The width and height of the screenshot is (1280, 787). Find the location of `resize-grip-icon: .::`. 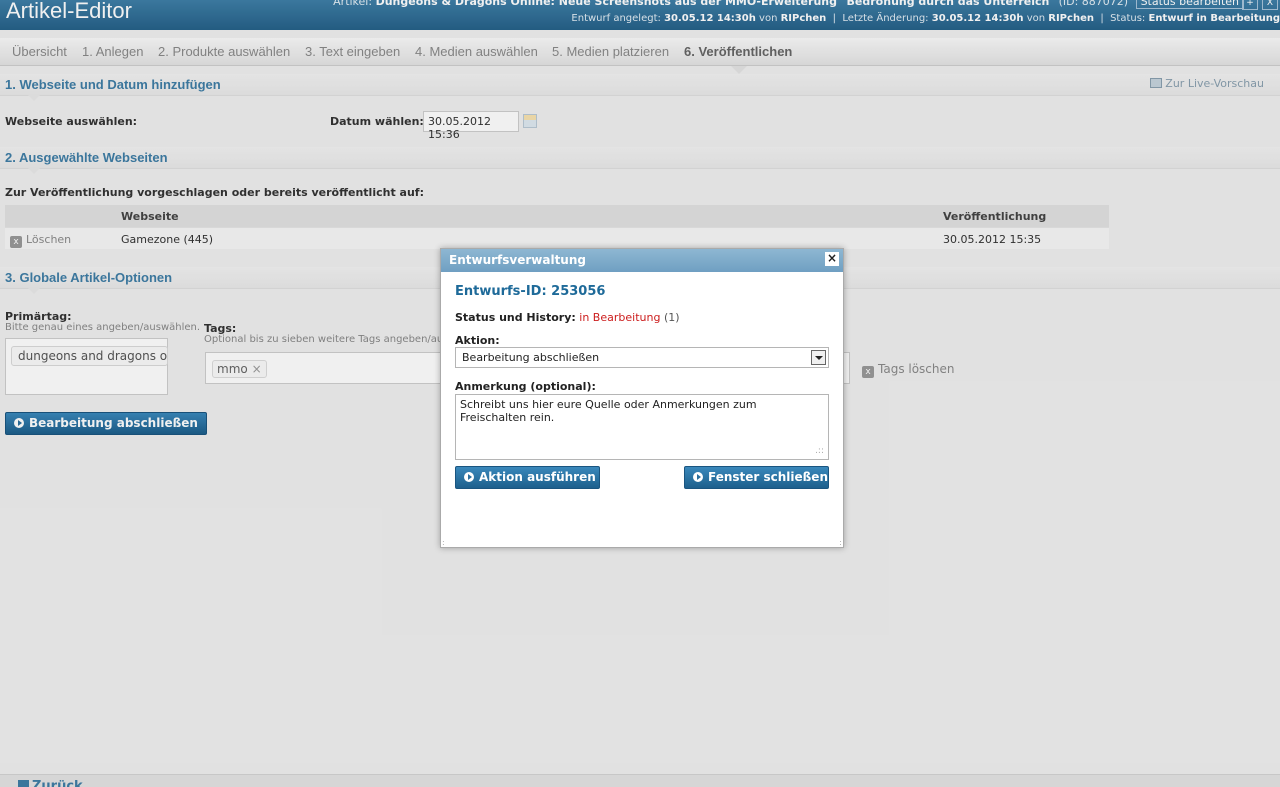

resize-grip-icon: .:: is located at coordinates (819, 451).